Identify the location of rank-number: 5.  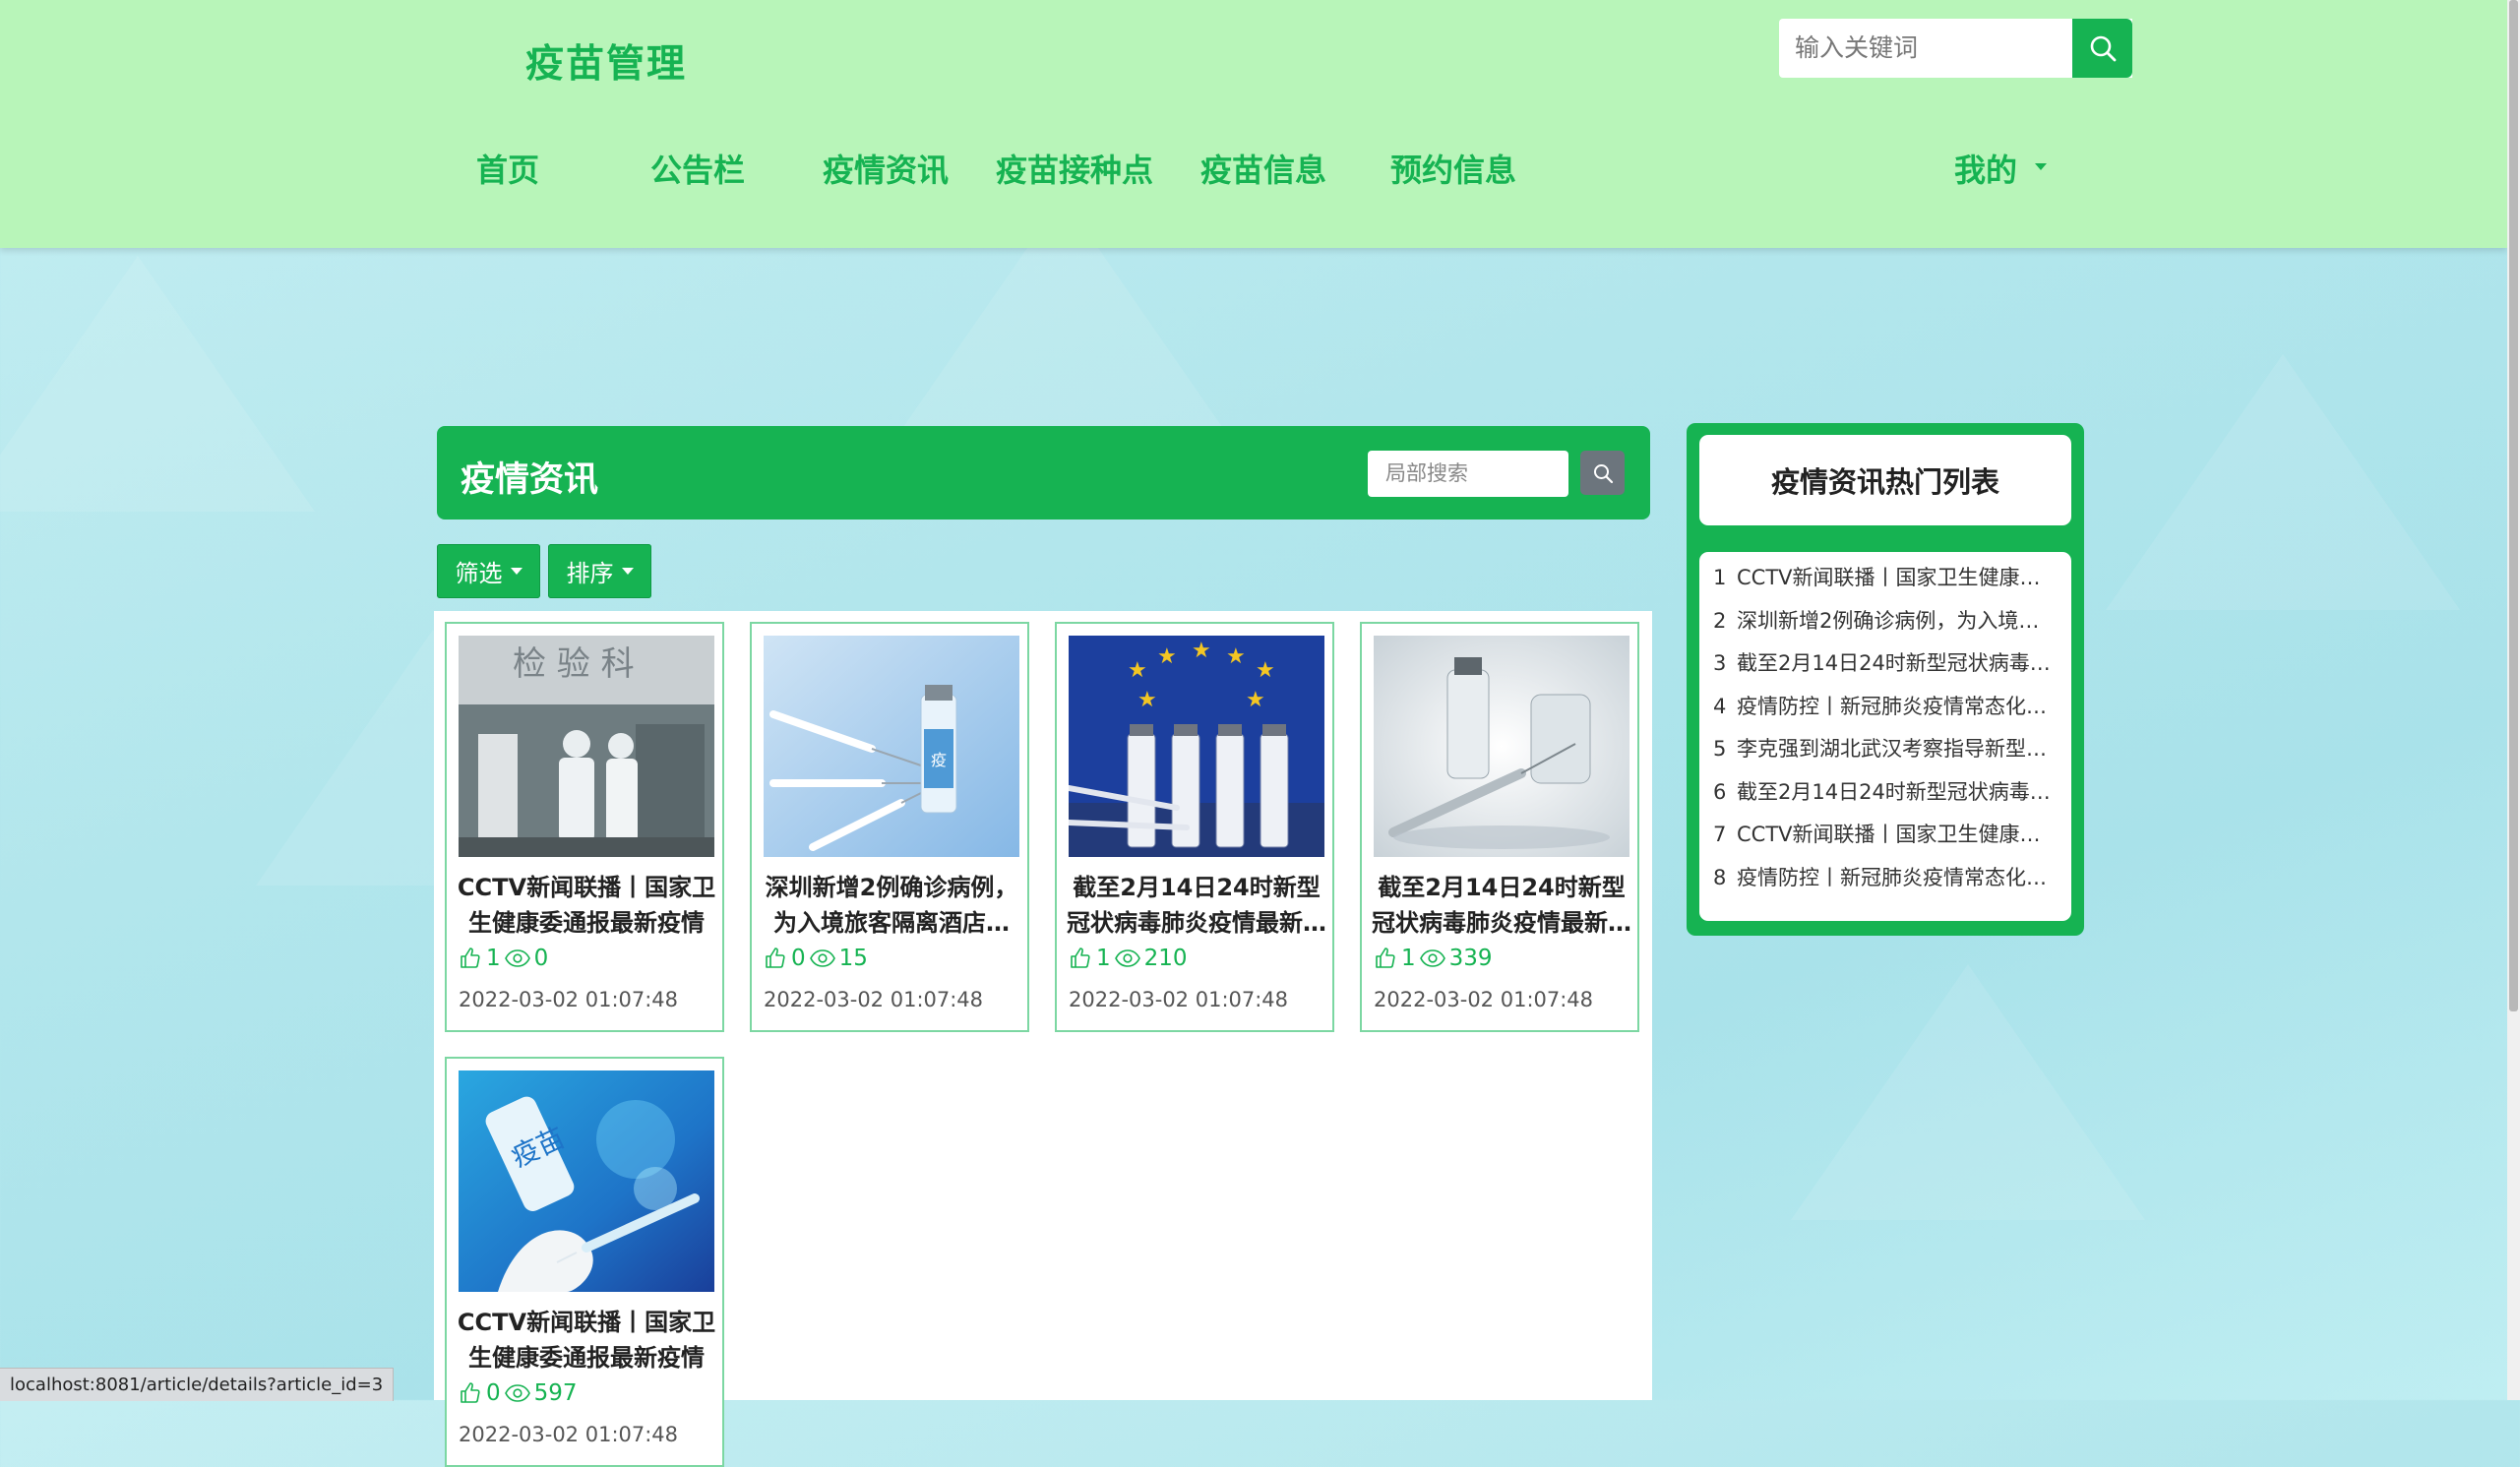
(1720, 749).